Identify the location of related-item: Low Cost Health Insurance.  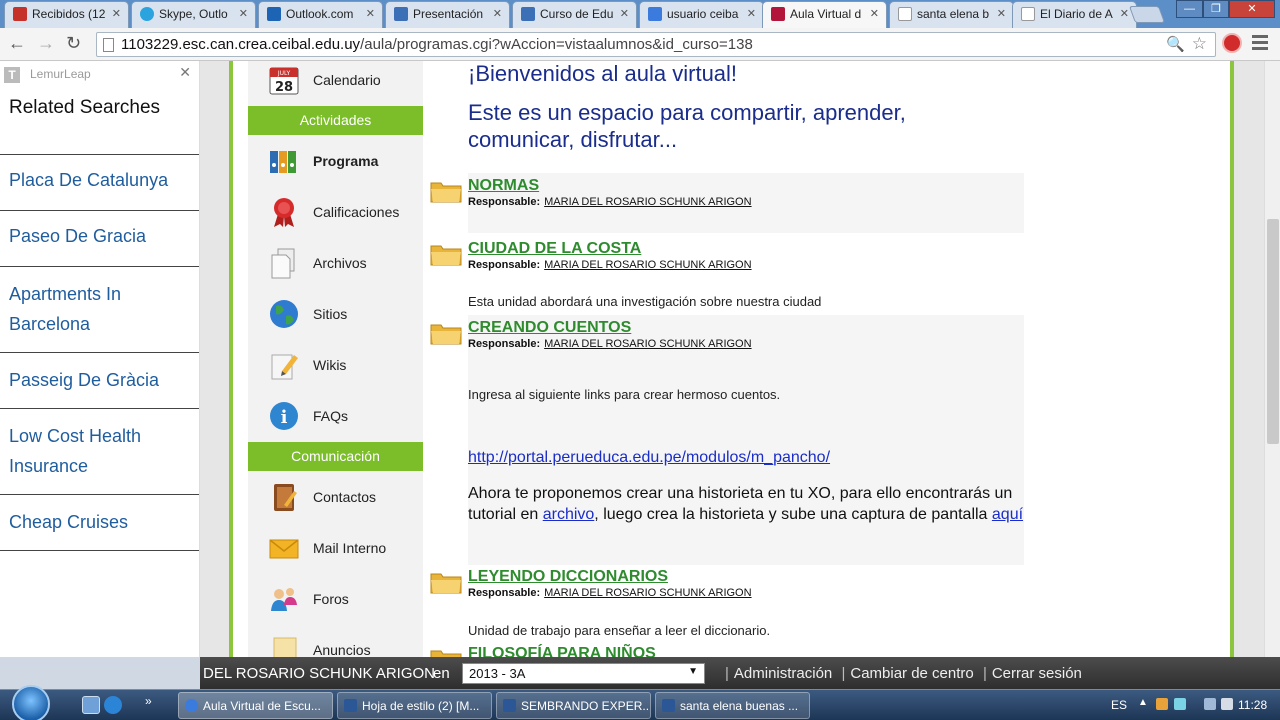
(99, 452).